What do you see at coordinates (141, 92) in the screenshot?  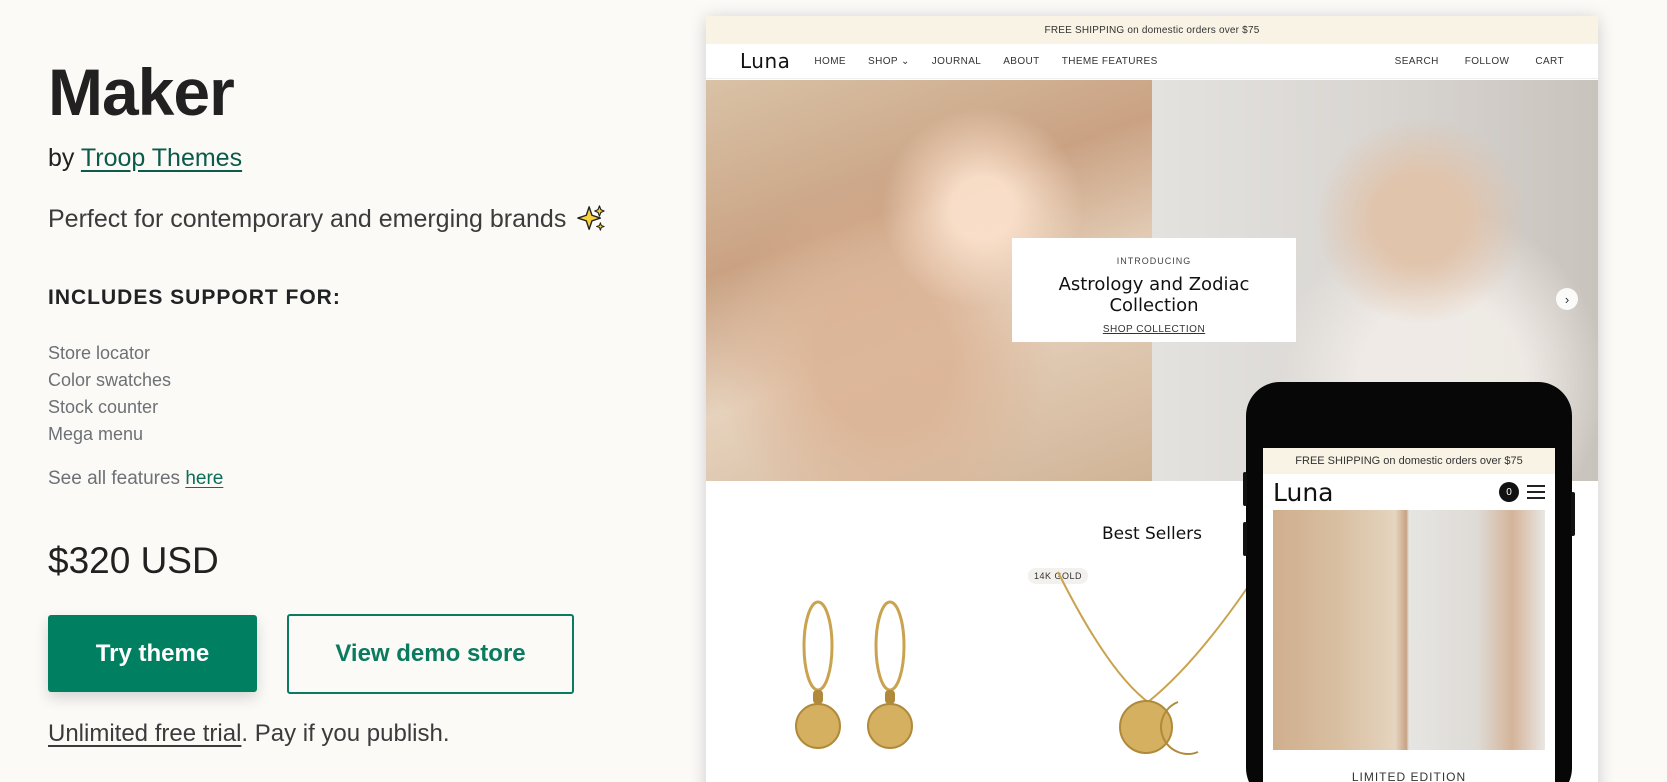 I see `theme-title: Maker` at bounding box center [141, 92].